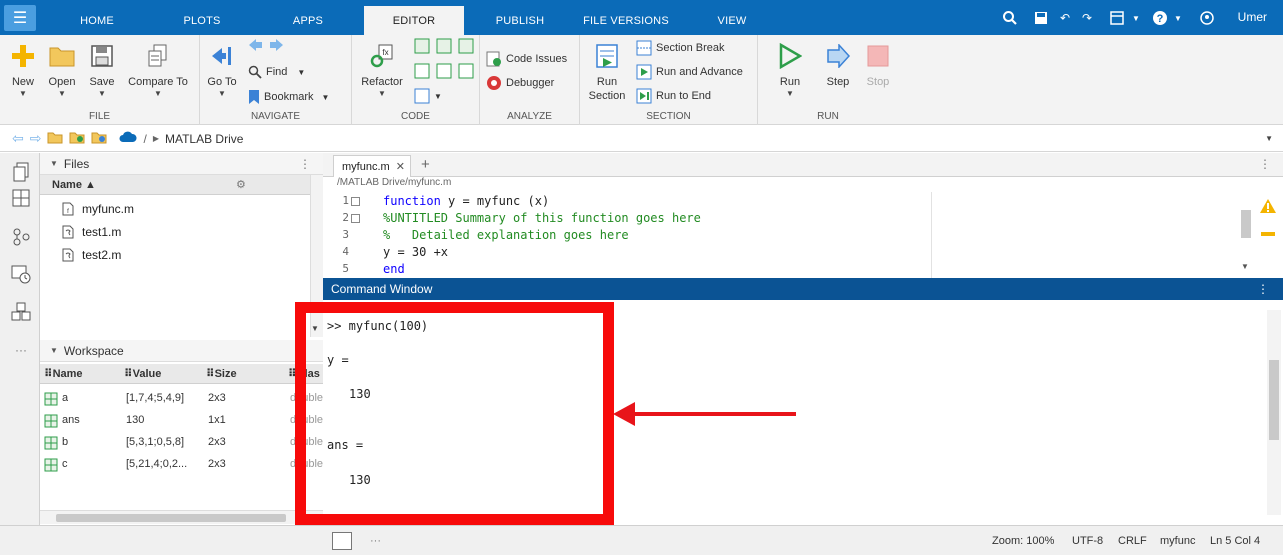 The height and width of the screenshot is (555, 1283). What do you see at coordinates (1245, 266) in the screenshot?
I see `scroll-down-icon: ▼` at bounding box center [1245, 266].